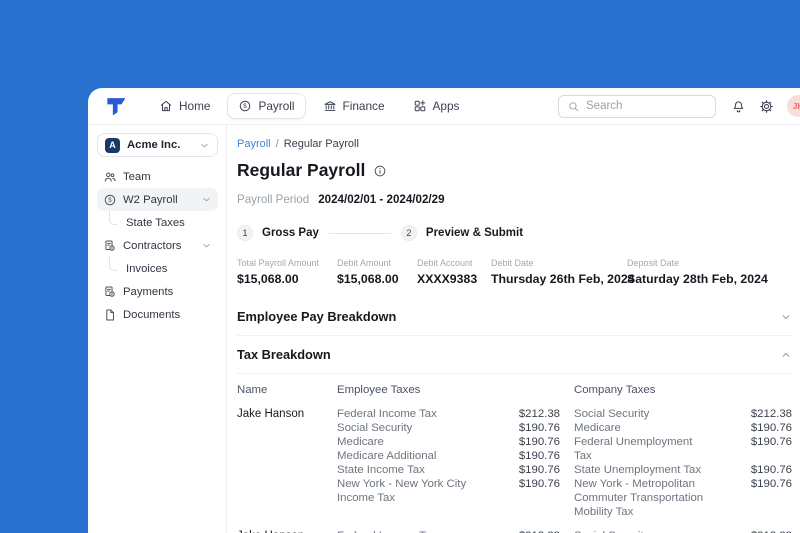  I want to click on stepper: 1 Gross Pay 2 Preview & Submit, so click(514, 233).